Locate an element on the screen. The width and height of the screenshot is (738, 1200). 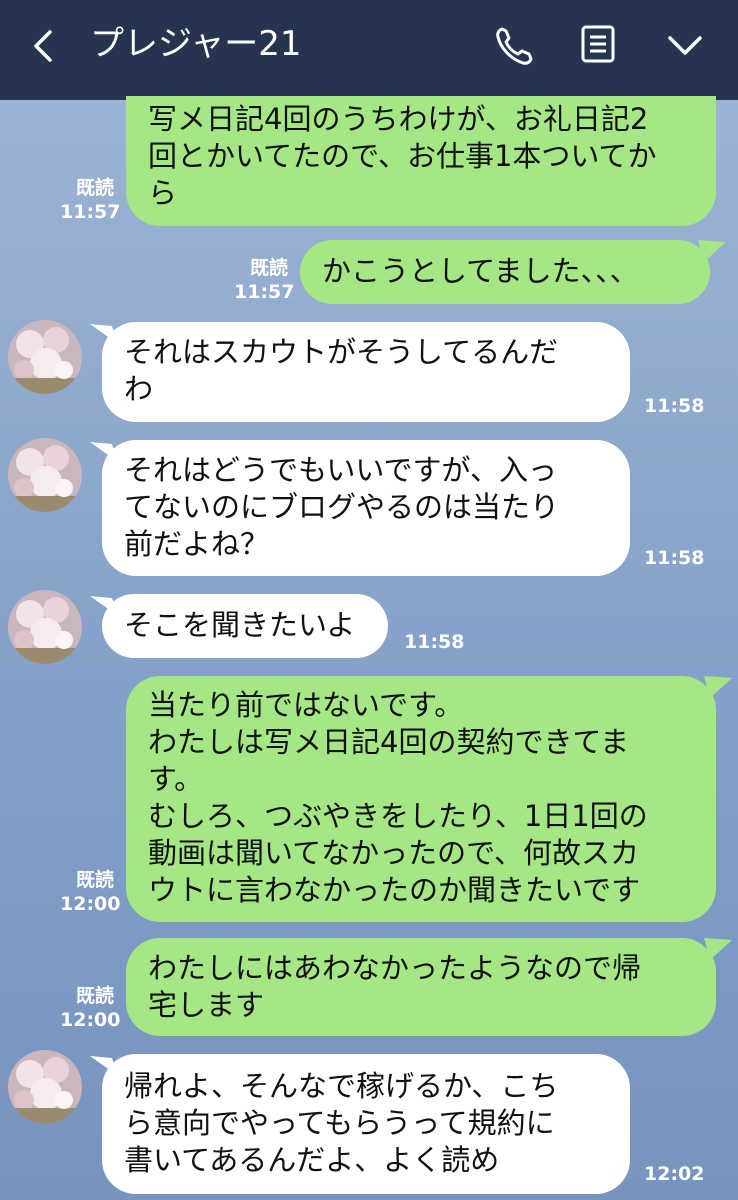
message-text-line: てないのにブログやるのは当たり is located at coordinates (342, 507).